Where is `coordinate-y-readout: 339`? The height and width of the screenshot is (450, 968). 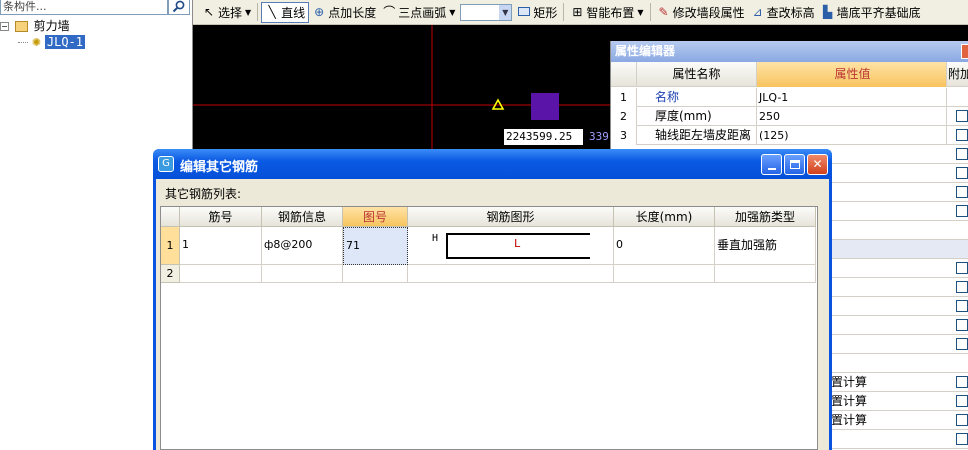 coordinate-y-readout: 339 is located at coordinates (599, 136).